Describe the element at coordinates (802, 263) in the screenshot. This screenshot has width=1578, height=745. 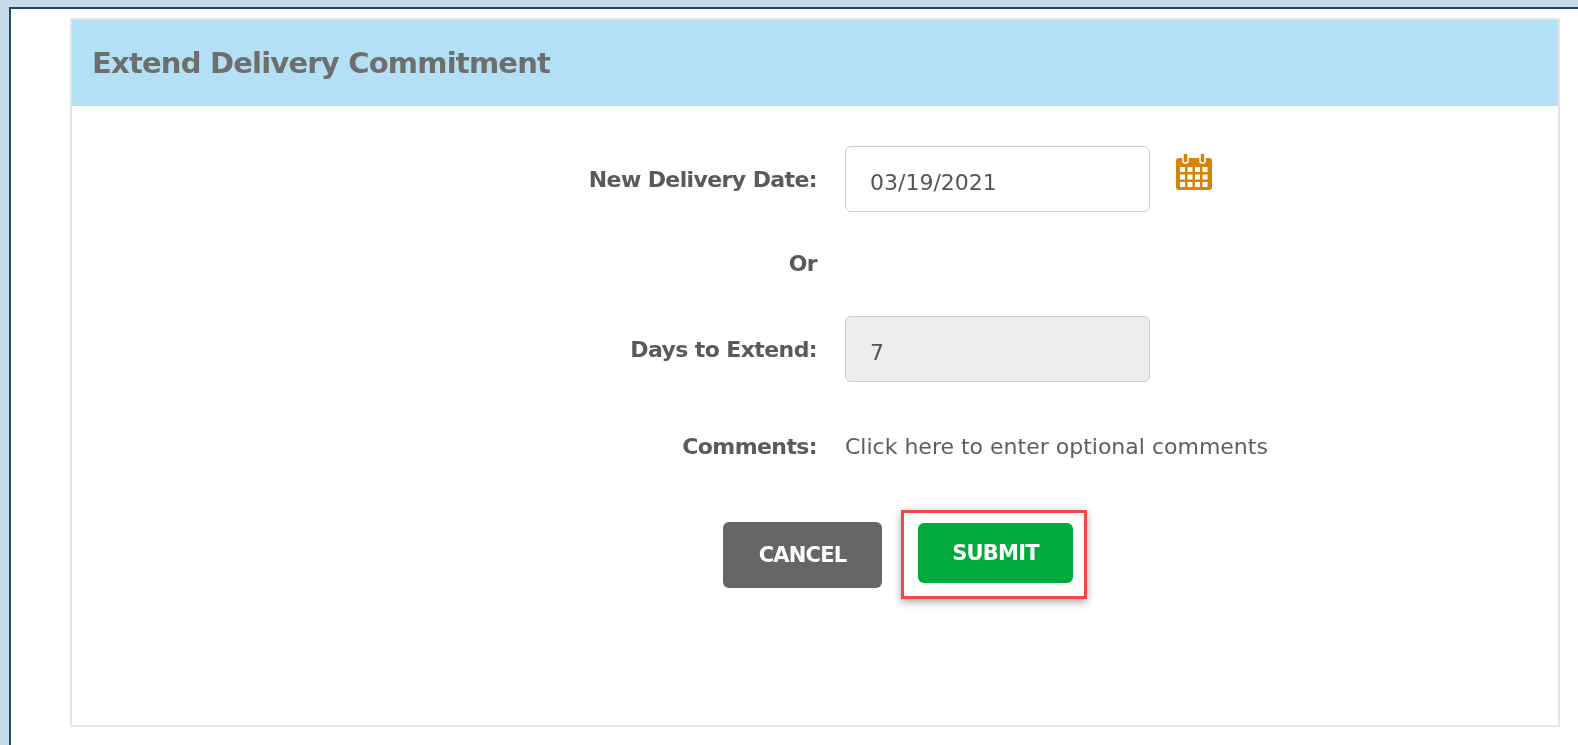
I see `field-label: Or` at that location.